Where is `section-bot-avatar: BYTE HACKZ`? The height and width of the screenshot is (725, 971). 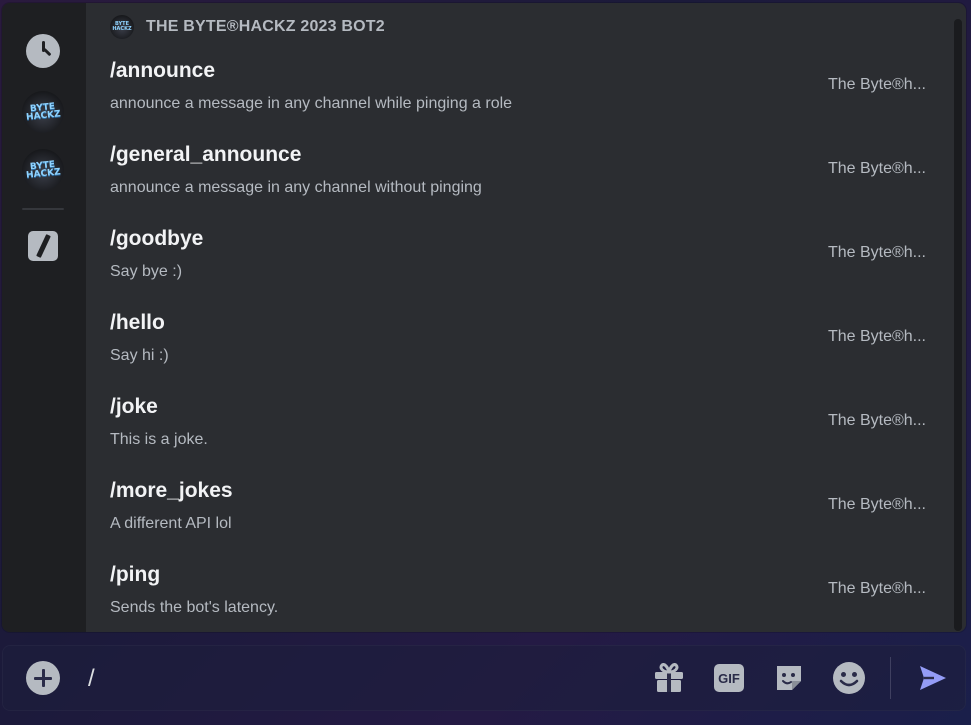
section-bot-avatar: BYTE HACKZ is located at coordinates (122, 27).